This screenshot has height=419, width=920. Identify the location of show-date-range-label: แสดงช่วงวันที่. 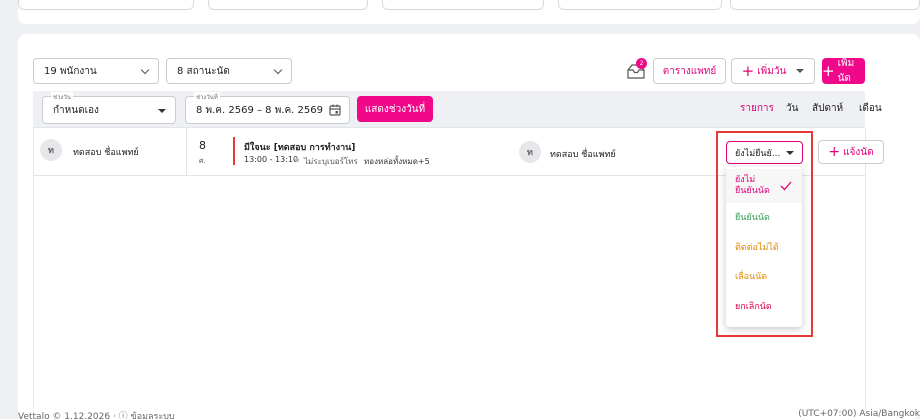
(395, 109).